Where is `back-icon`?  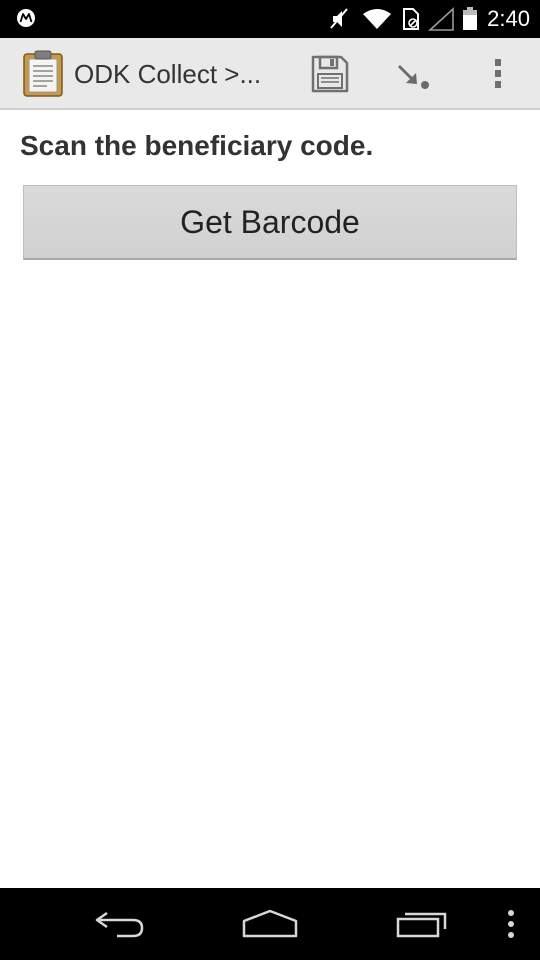
back-icon is located at coordinates (119, 924).